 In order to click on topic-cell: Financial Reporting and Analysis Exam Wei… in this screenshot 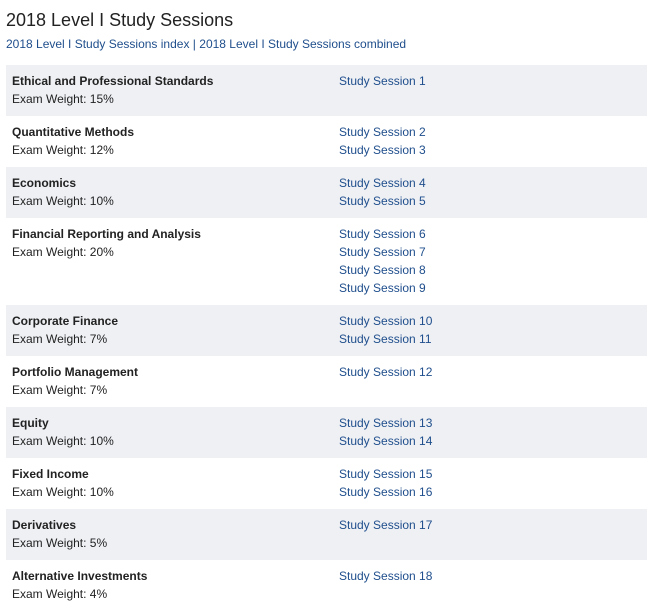, I will do `click(169, 261)`.